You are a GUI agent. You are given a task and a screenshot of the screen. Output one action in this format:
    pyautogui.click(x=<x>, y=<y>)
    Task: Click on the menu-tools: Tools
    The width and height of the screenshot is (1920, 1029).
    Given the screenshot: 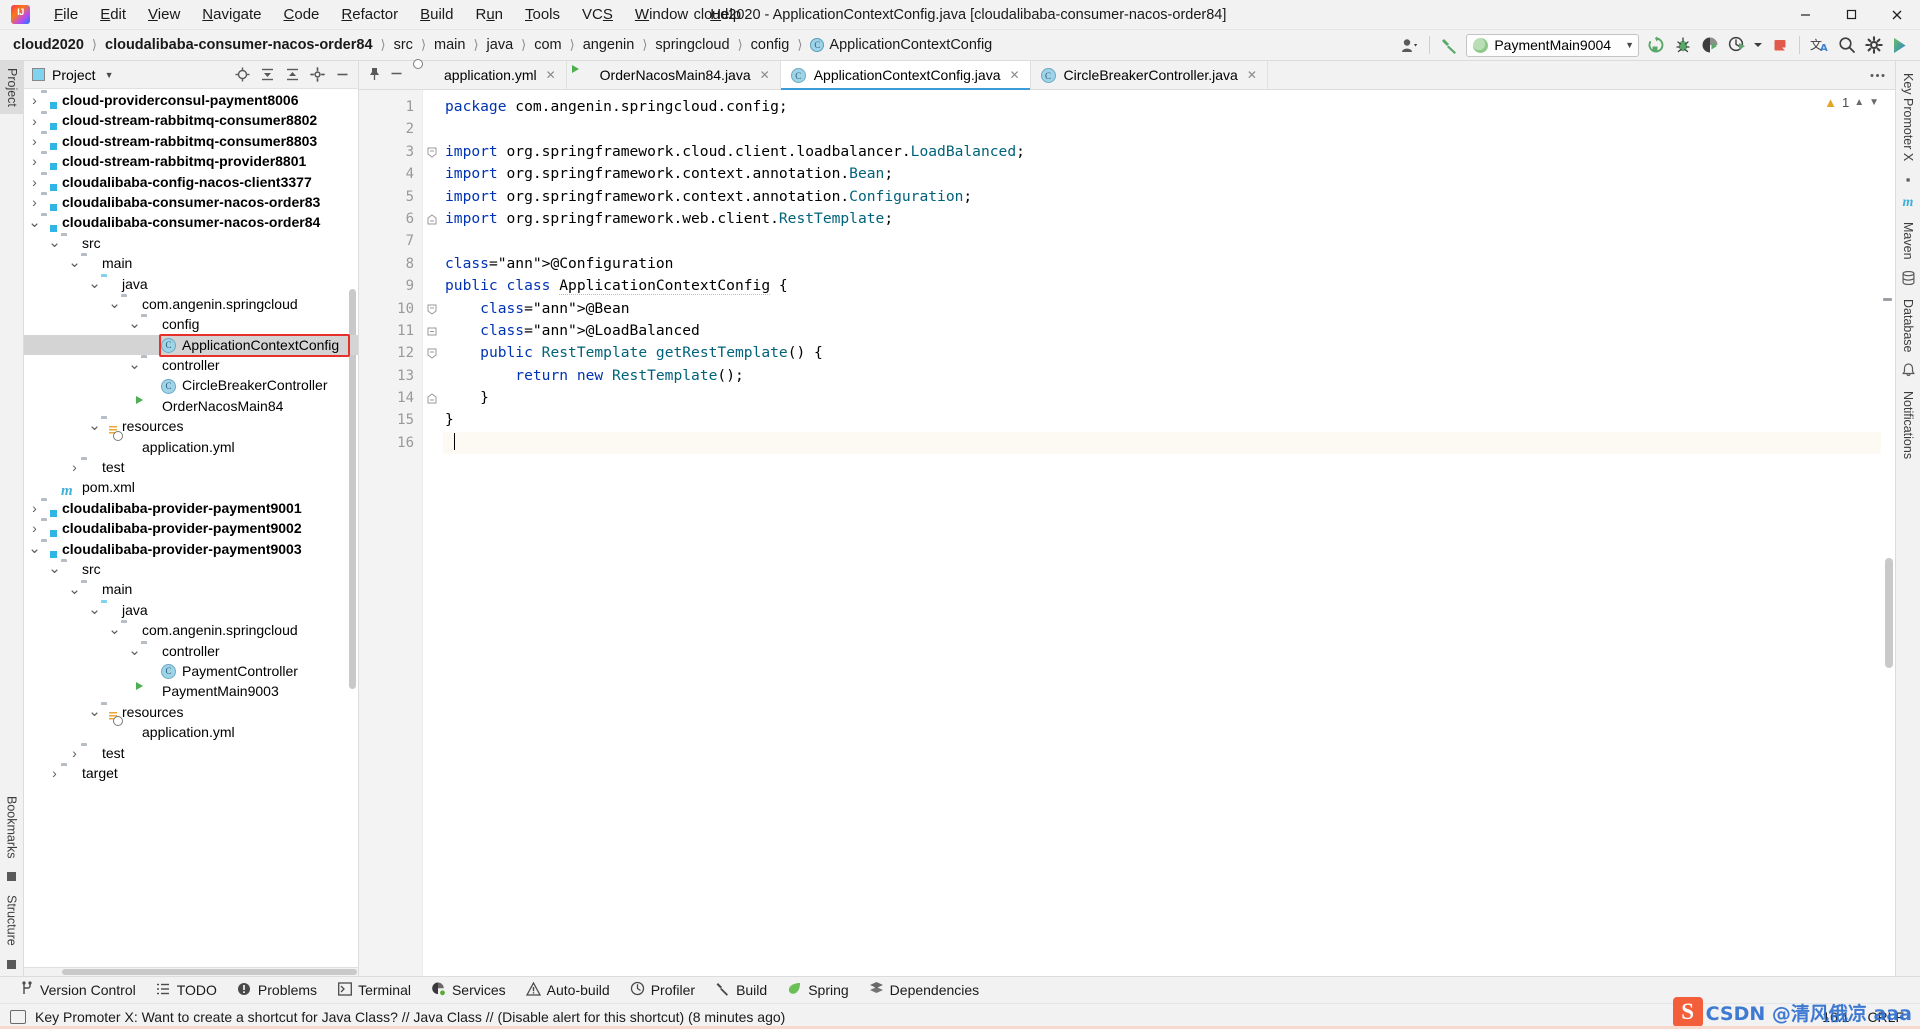 What is the action you would take?
    pyautogui.click(x=542, y=15)
    